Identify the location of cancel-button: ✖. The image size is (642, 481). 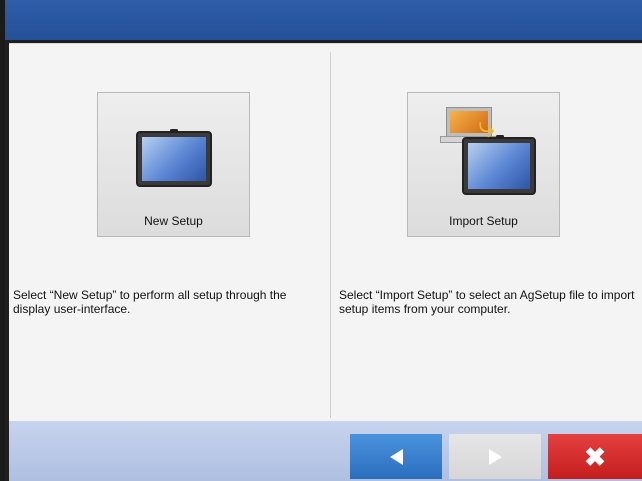
(595, 456).